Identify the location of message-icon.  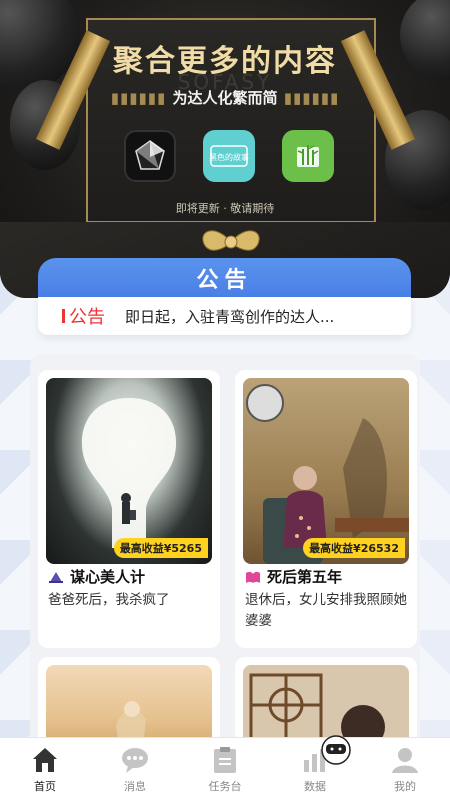
(135, 760).